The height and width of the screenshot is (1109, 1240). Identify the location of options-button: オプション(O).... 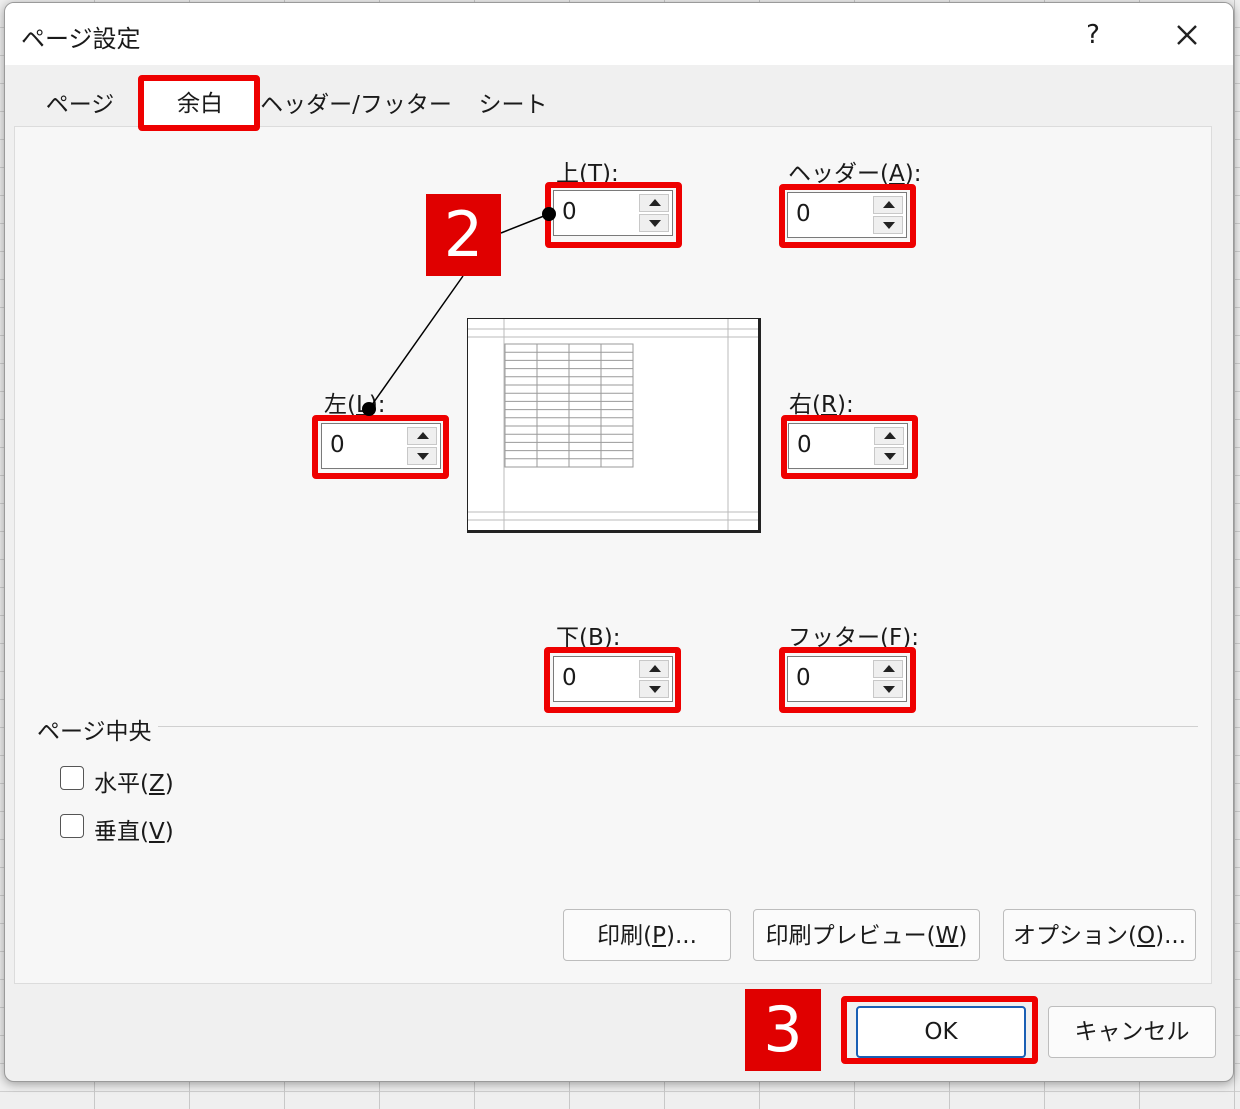
(1099, 935).